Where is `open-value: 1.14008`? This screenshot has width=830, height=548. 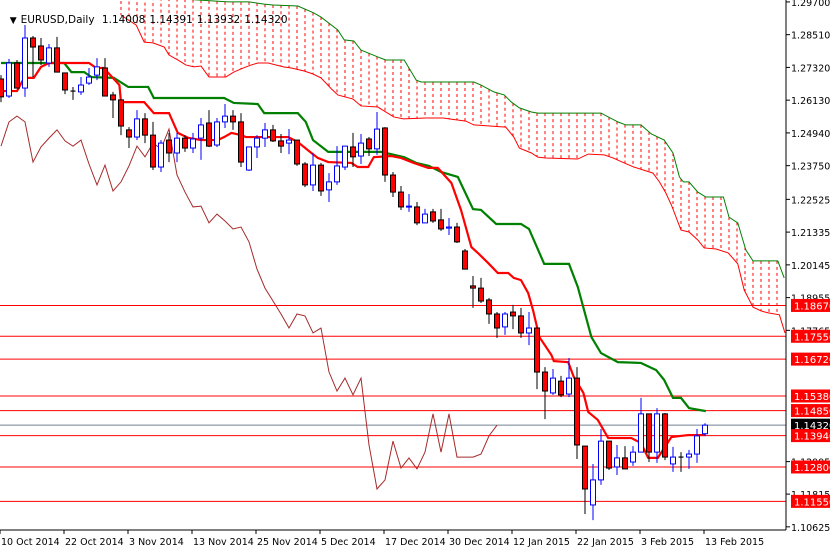 open-value: 1.14008 is located at coordinates (123, 20).